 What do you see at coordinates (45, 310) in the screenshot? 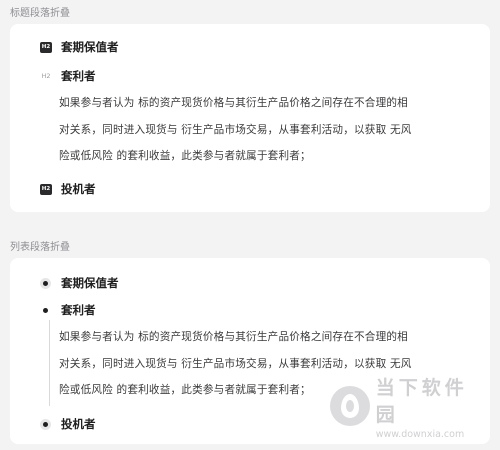
I see `expanded-bullet-icon` at bounding box center [45, 310].